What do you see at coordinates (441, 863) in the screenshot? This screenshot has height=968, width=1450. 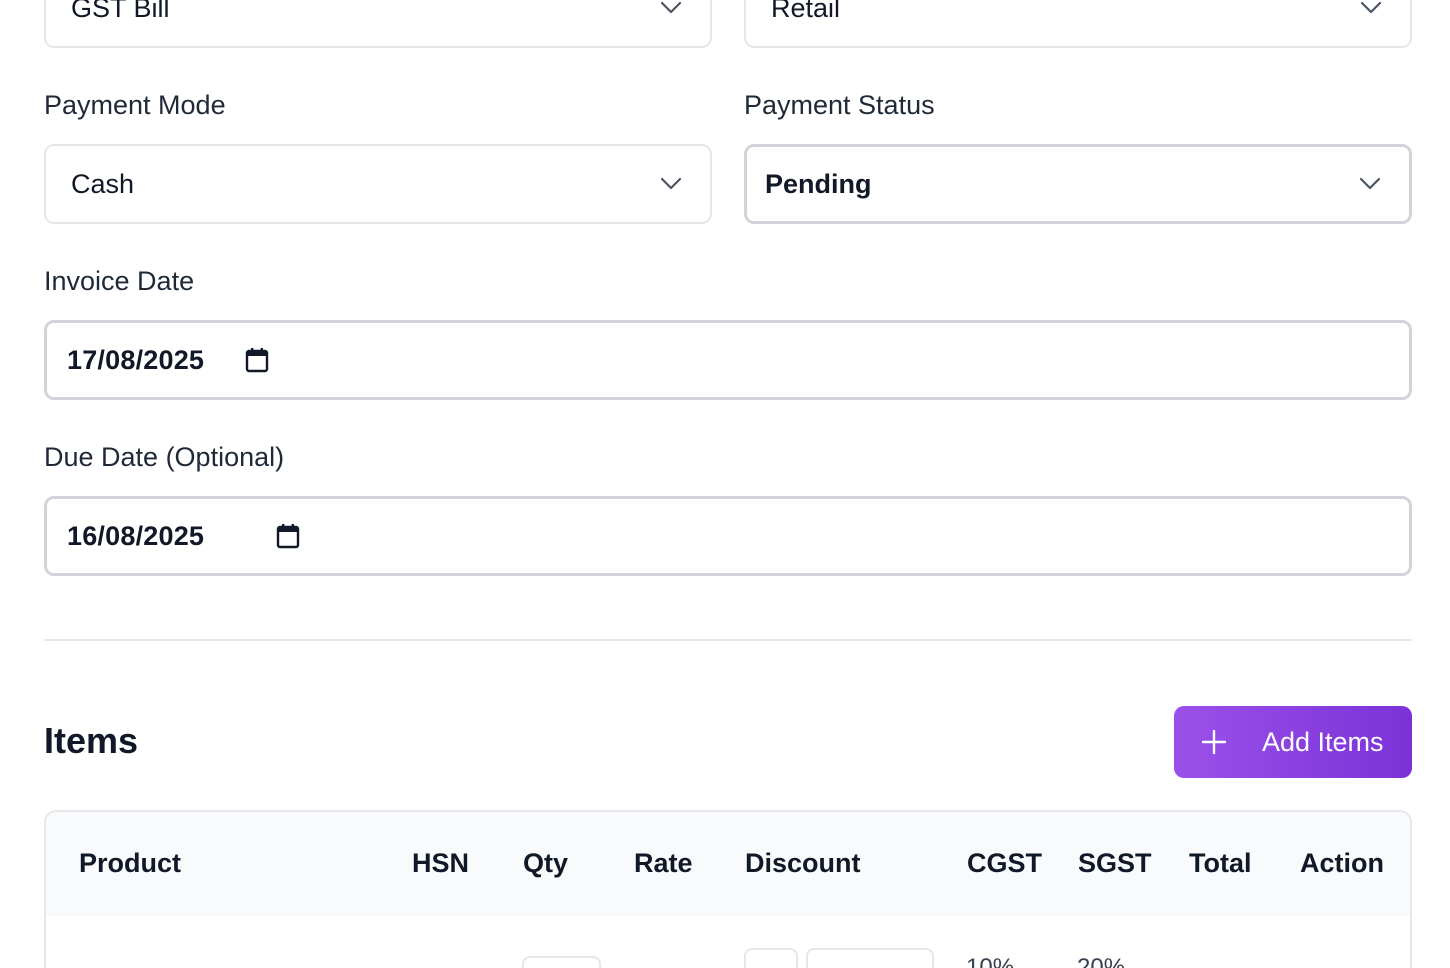 I see `column-header-hsn: HSN` at bounding box center [441, 863].